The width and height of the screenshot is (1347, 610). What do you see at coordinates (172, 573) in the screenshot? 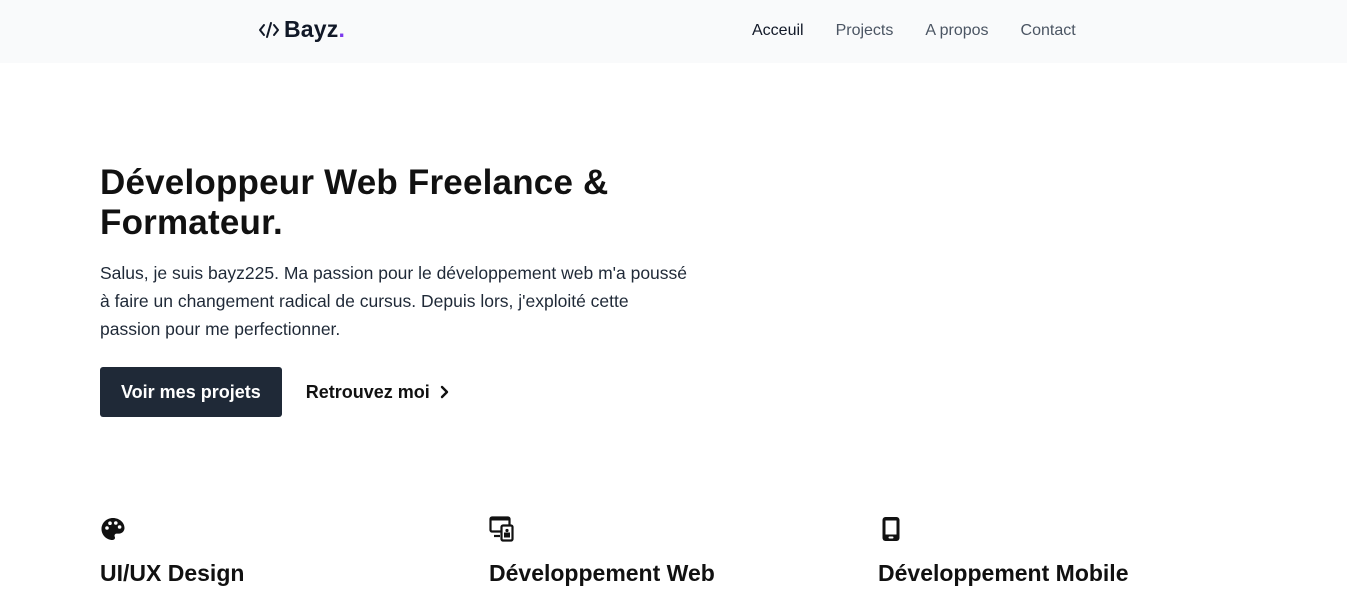
I see `service-title: UI/UX Design` at bounding box center [172, 573].